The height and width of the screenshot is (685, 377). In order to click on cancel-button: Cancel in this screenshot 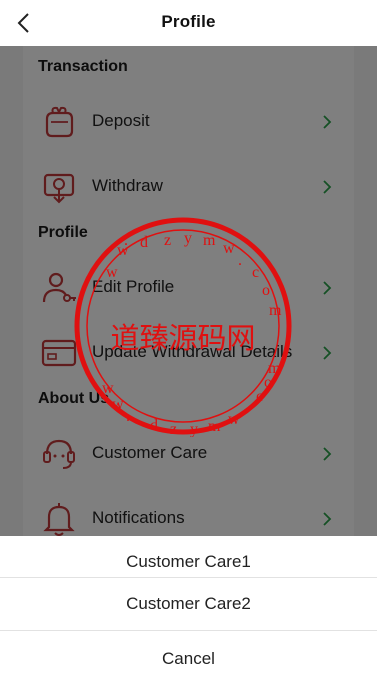, I will do `click(188, 659)`.